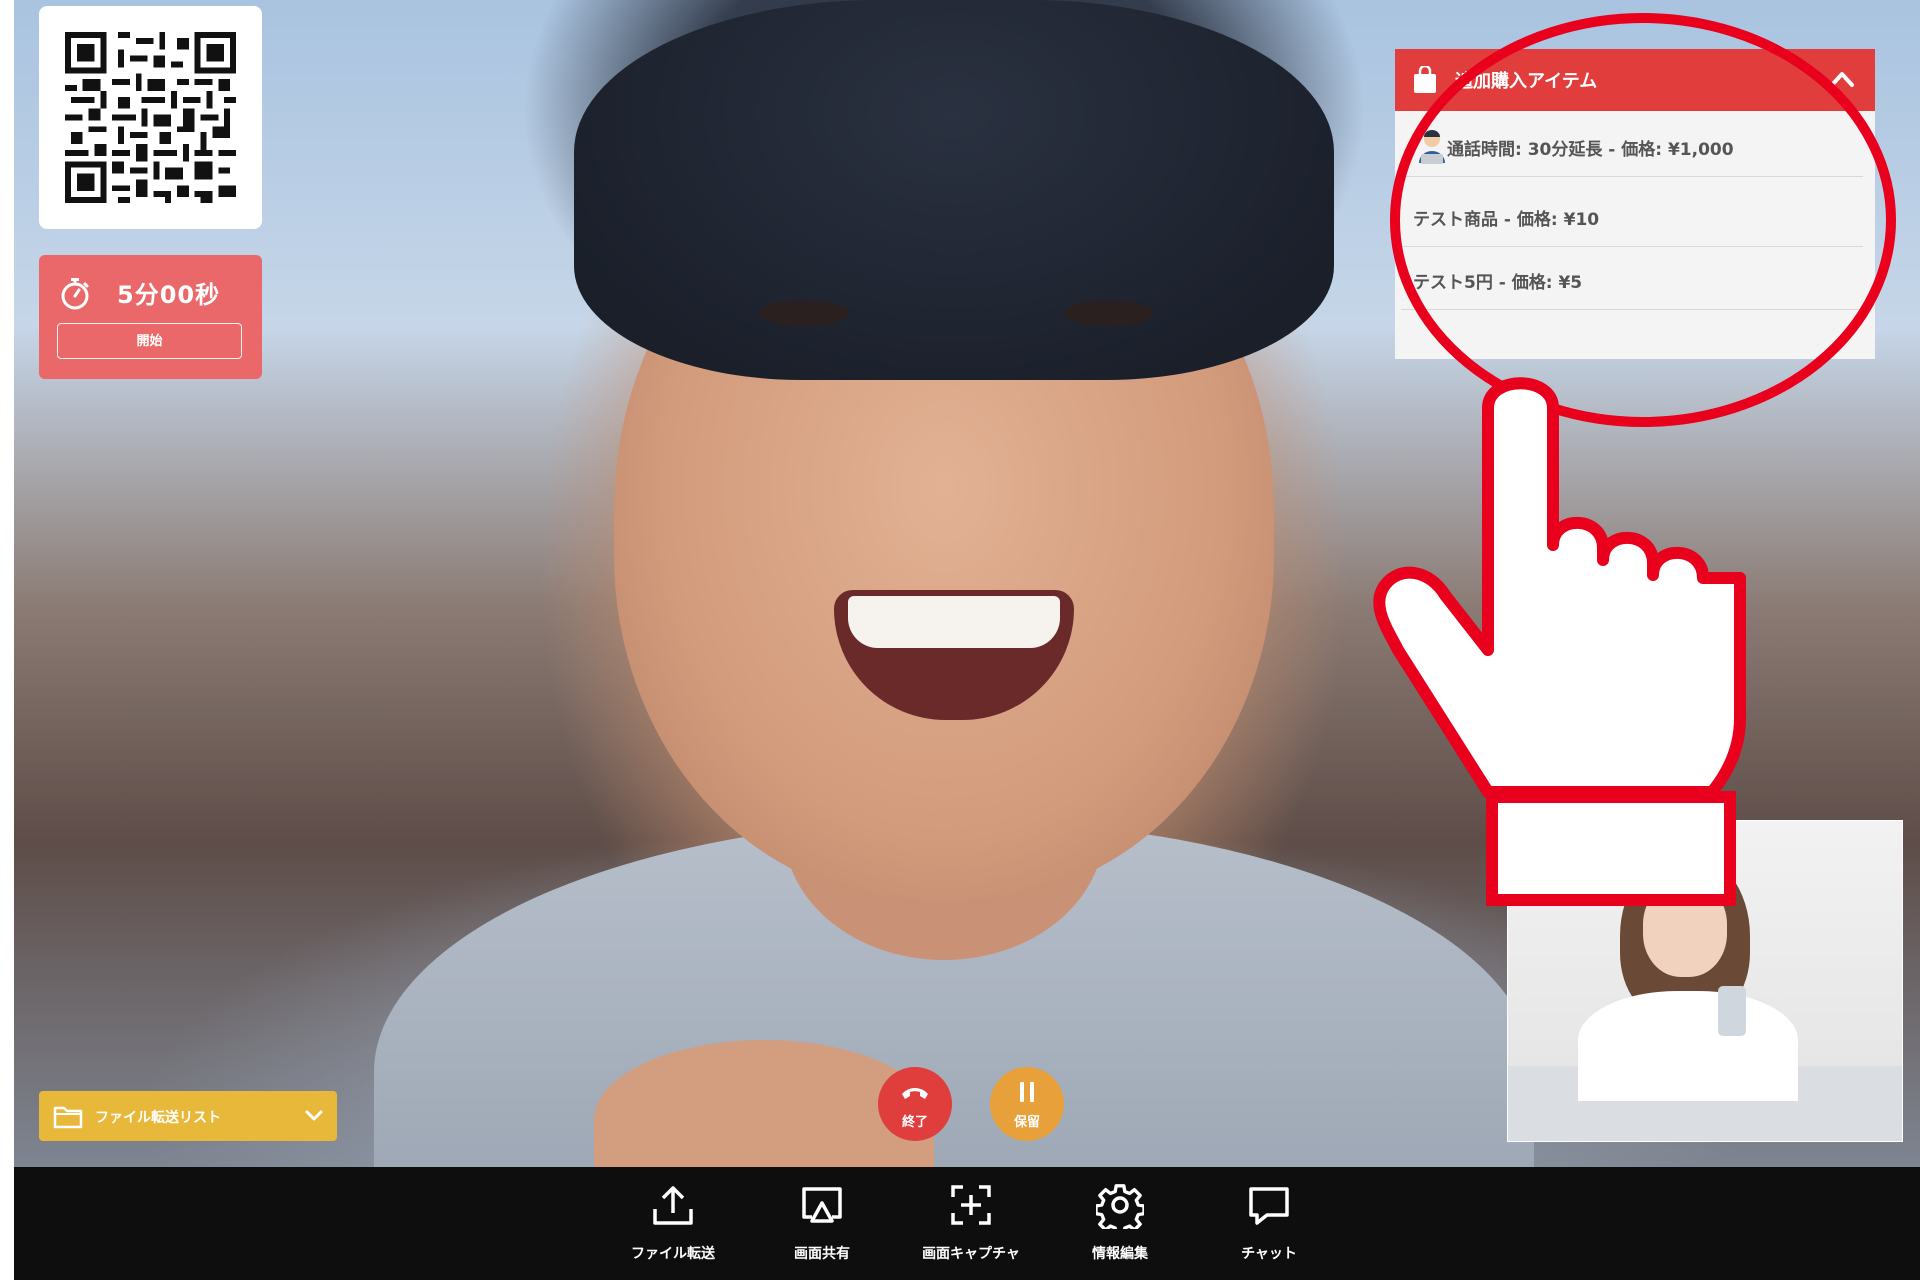  What do you see at coordinates (1120, 1254) in the screenshot?
I see `info-edit-label: 情報編集` at bounding box center [1120, 1254].